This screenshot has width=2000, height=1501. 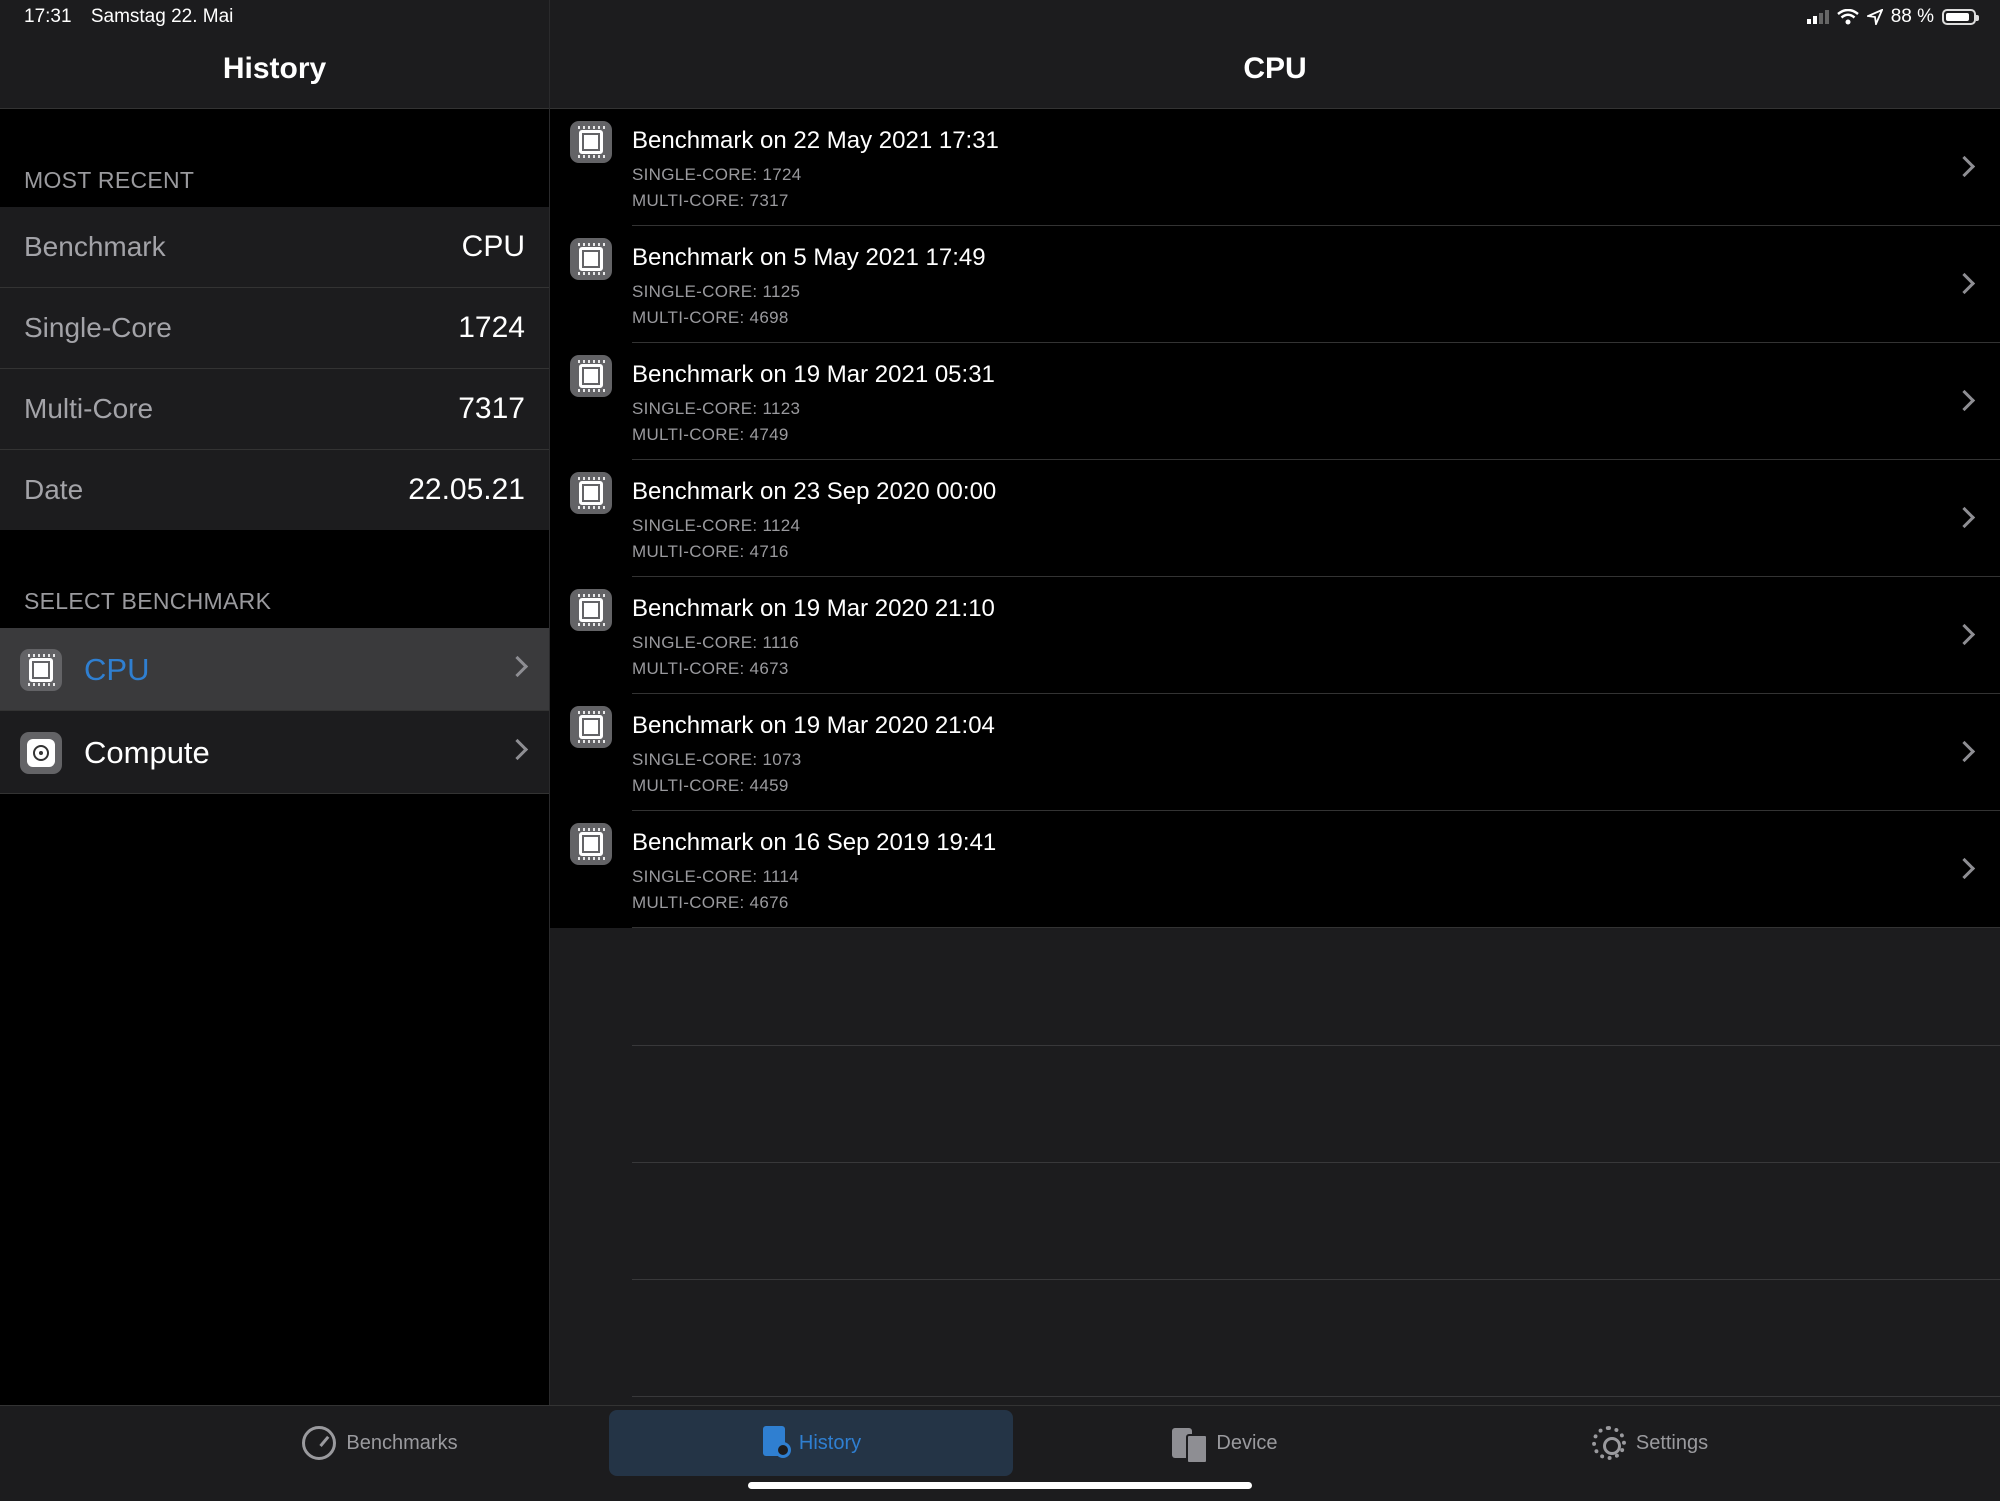 I want to click on tab-label: Device, so click(x=1247, y=1442).